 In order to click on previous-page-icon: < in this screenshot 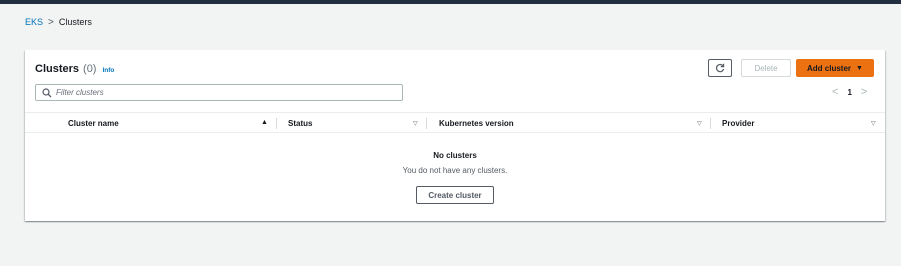, I will do `click(835, 92)`.